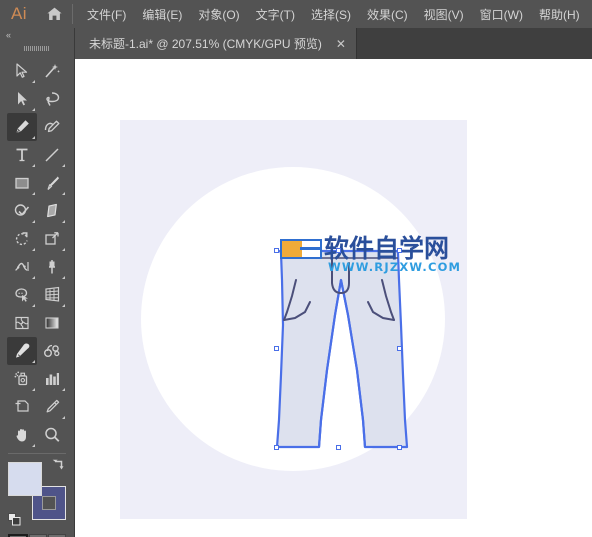 Image resolution: width=592 pixels, height=537 pixels. I want to click on rectangle-icon, so click(22, 183).